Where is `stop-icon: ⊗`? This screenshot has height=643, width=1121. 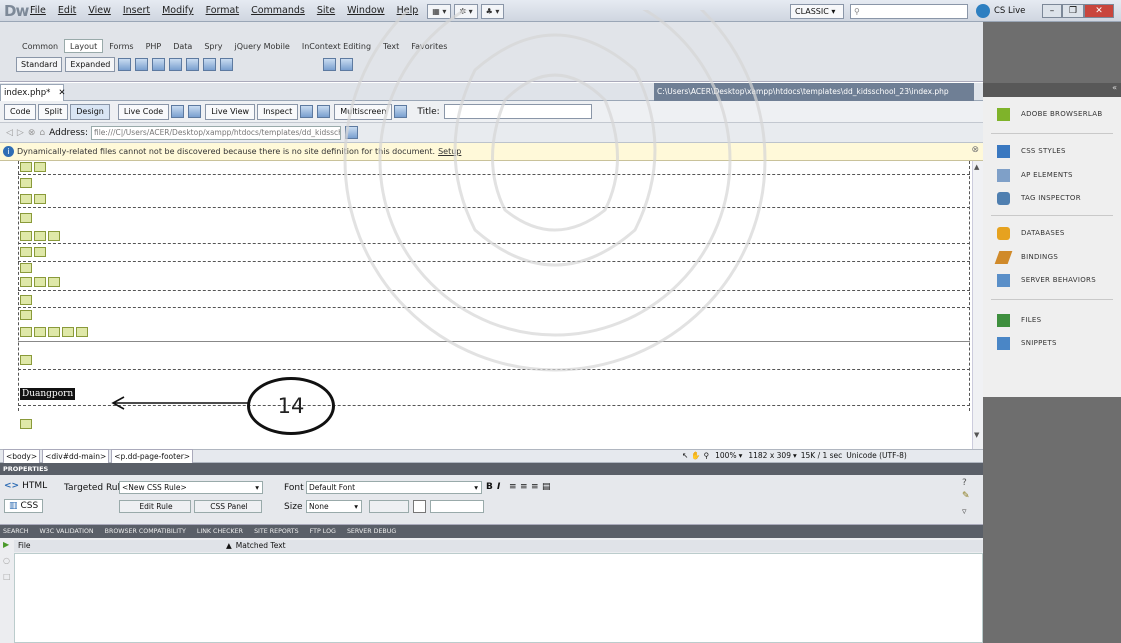 stop-icon: ⊗ is located at coordinates (32, 133).